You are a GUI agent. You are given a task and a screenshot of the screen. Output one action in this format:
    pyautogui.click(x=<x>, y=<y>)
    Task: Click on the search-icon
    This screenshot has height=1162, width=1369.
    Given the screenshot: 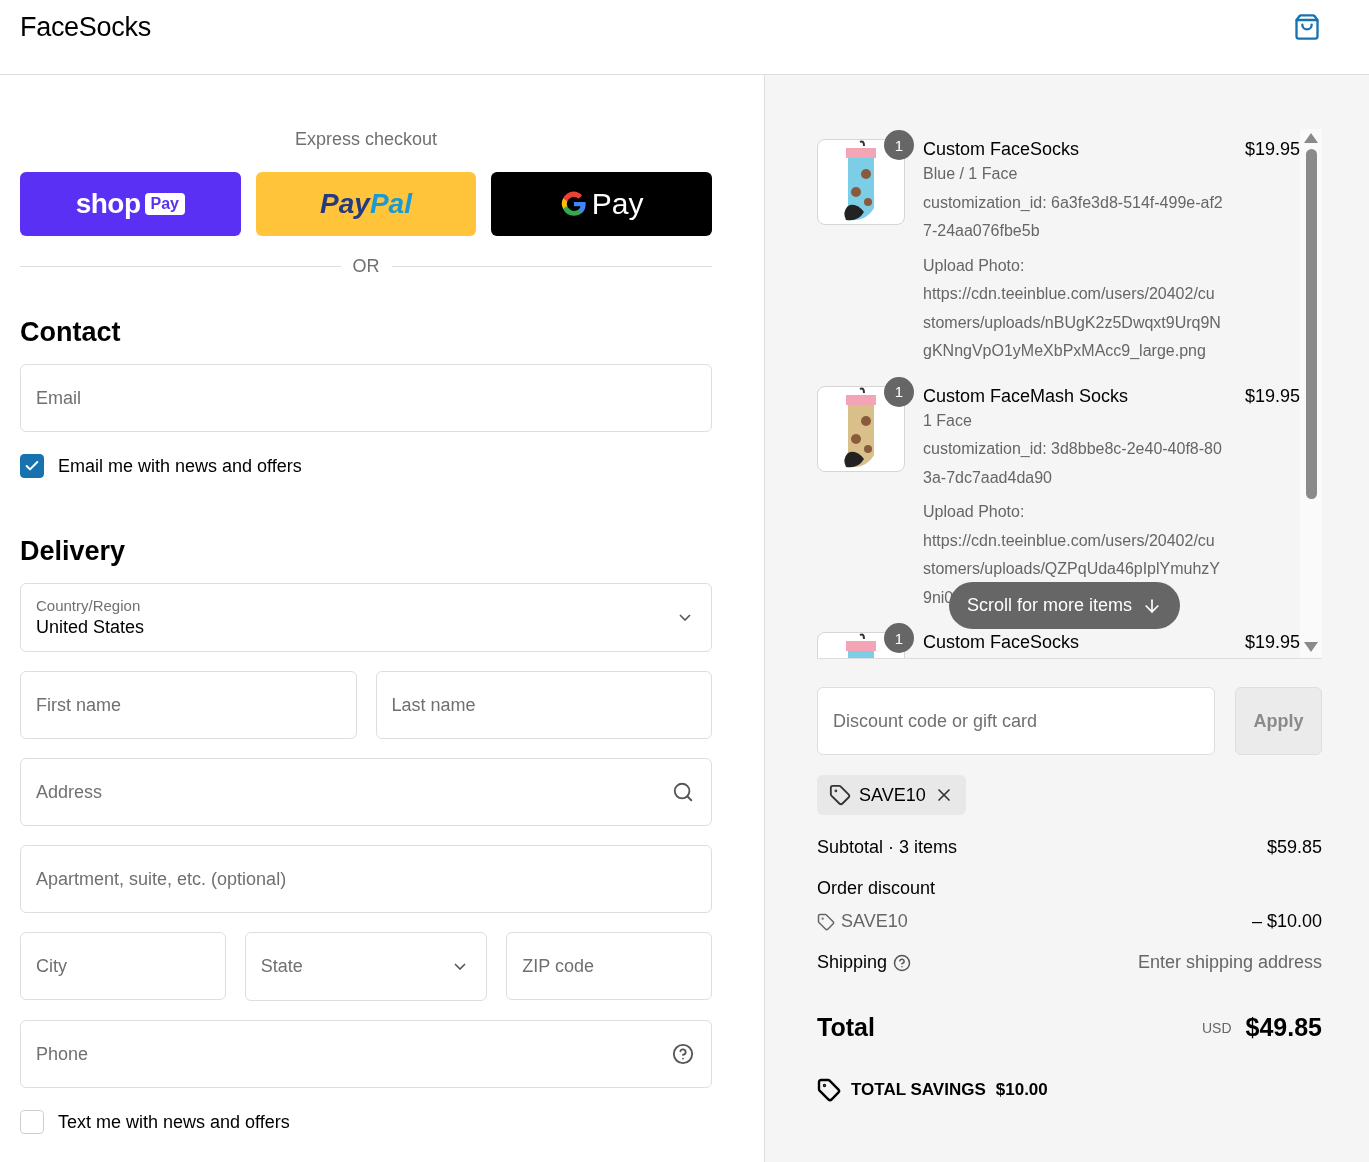 What is the action you would take?
    pyautogui.click(x=683, y=792)
    